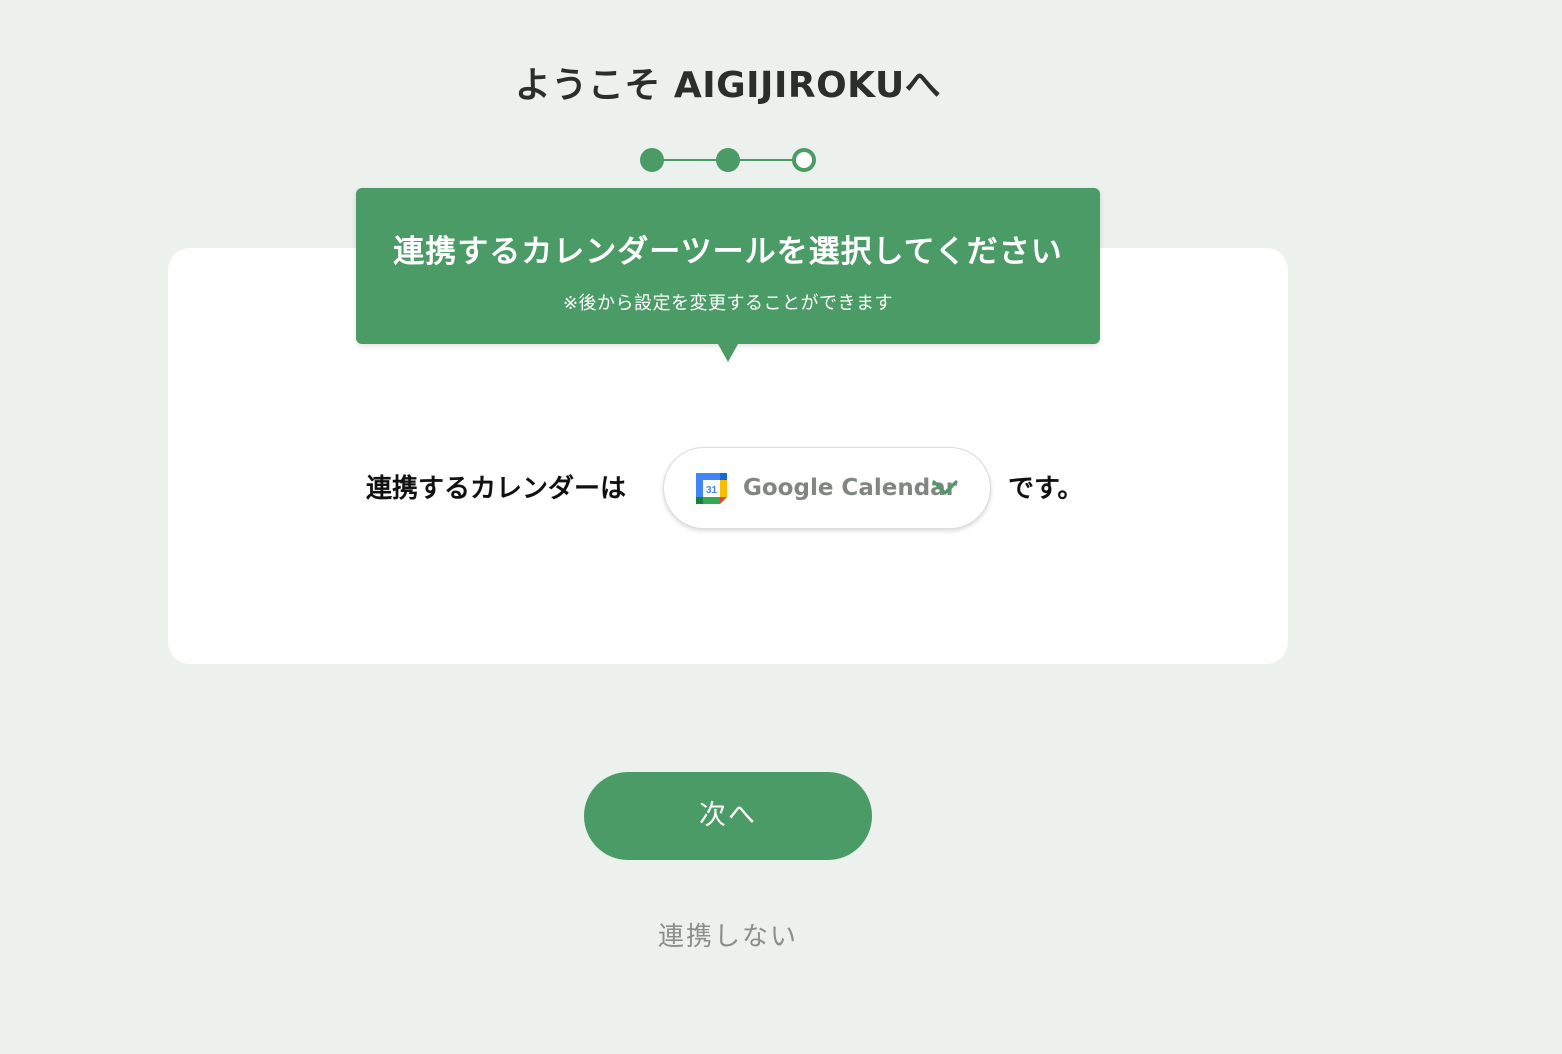 This screenshot has height=1054, width=1562. Describe the element at coordinates (496, 489) in the screenshot. I see `calendar-prompt-label: 連携するカレンダーは` at that location.